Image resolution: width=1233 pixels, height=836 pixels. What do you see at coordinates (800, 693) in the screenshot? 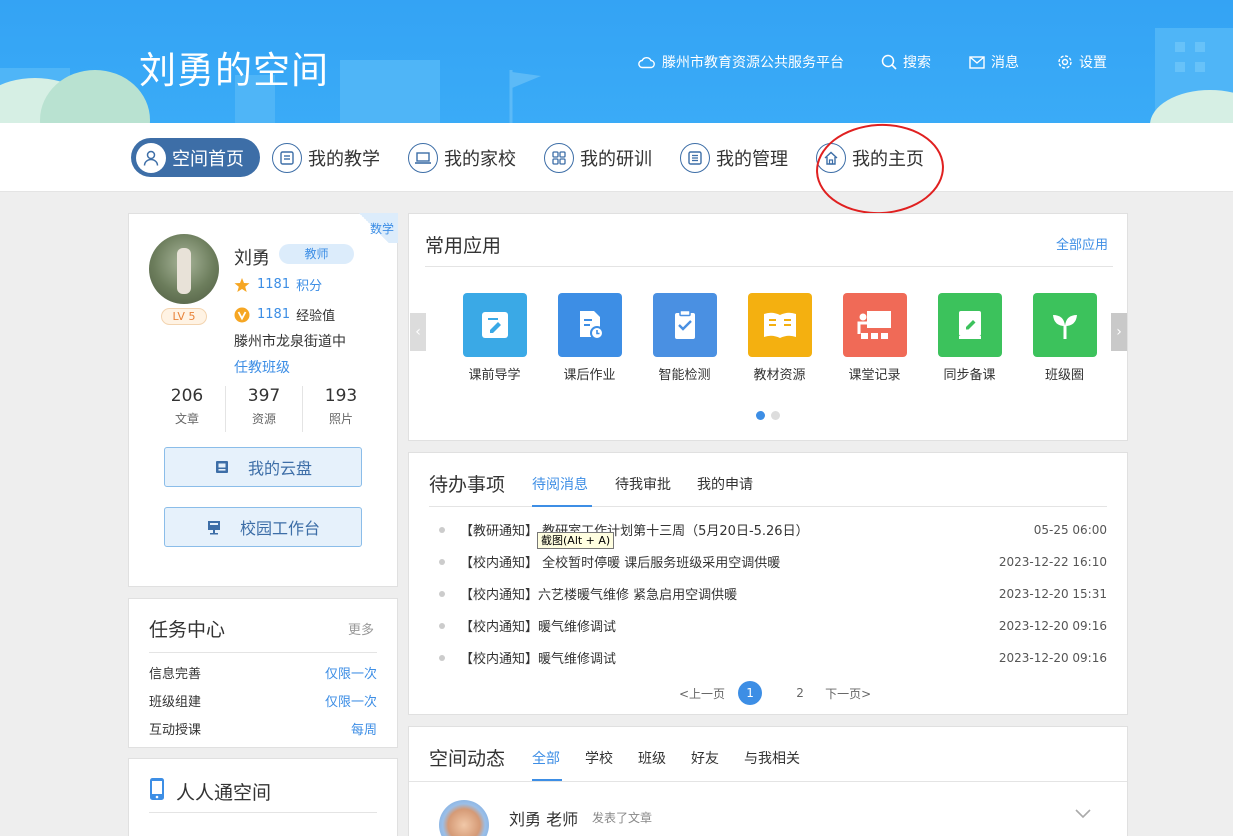
I see `page-2: 2` at bounding box center [800, 693].